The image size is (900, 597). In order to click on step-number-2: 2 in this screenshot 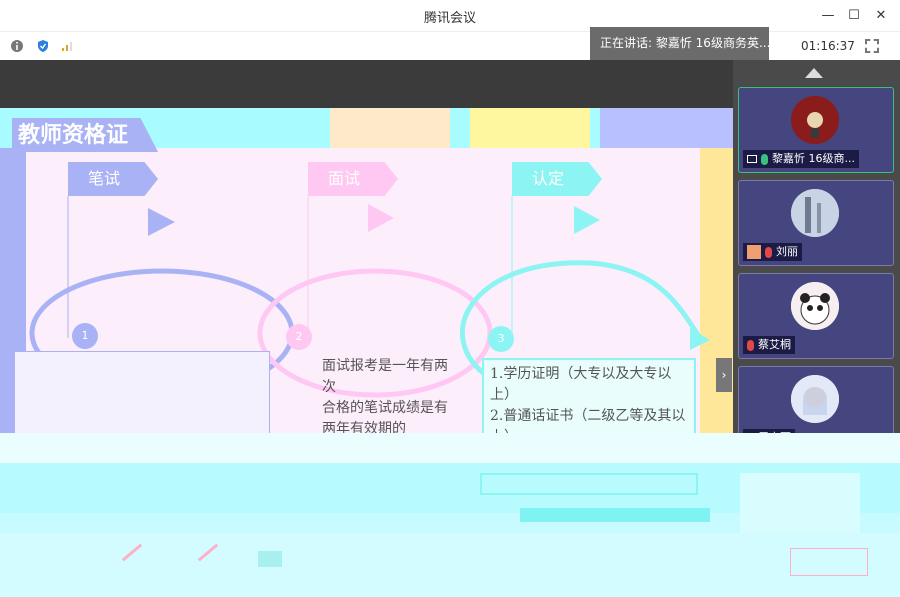, I will do `click(299, 337)`.